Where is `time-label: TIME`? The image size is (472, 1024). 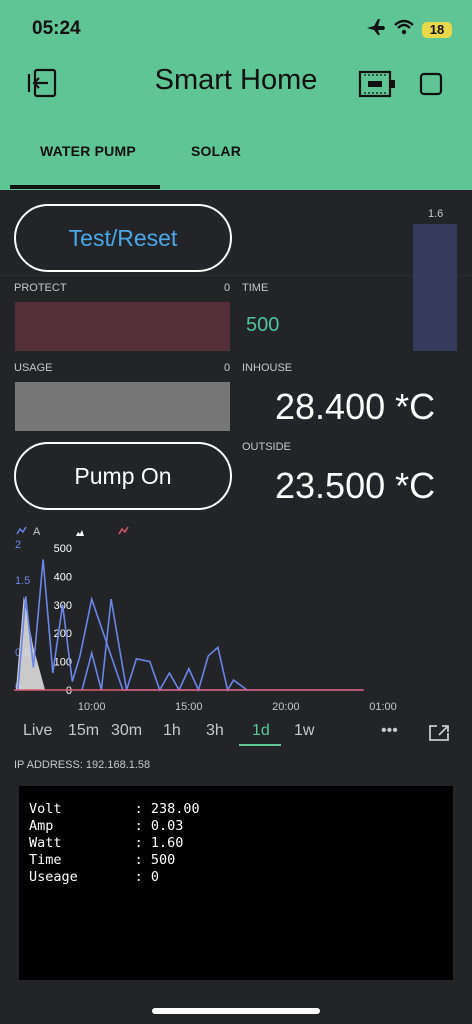 time-label: TIME is located at coordinates (255, 288).